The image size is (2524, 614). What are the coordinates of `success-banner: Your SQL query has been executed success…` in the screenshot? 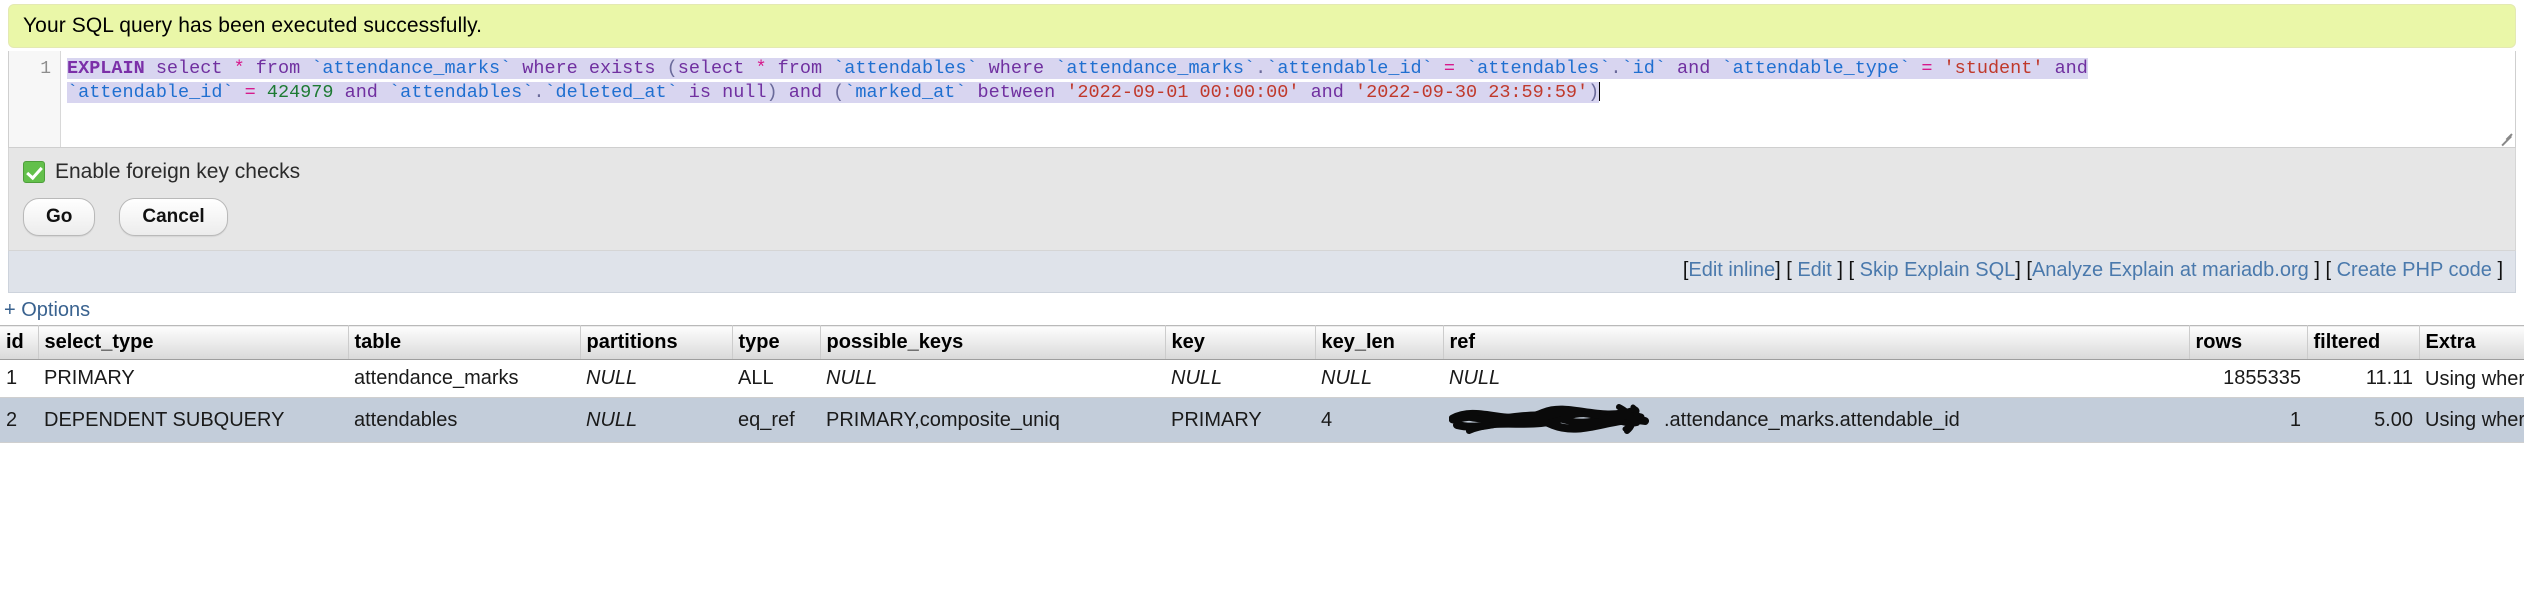 It's located at (1262, 26).